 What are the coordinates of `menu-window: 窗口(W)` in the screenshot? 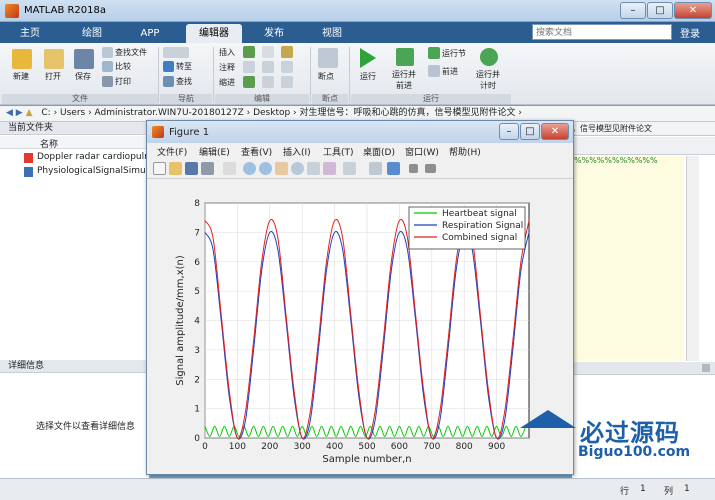 It's located at (422, 151).